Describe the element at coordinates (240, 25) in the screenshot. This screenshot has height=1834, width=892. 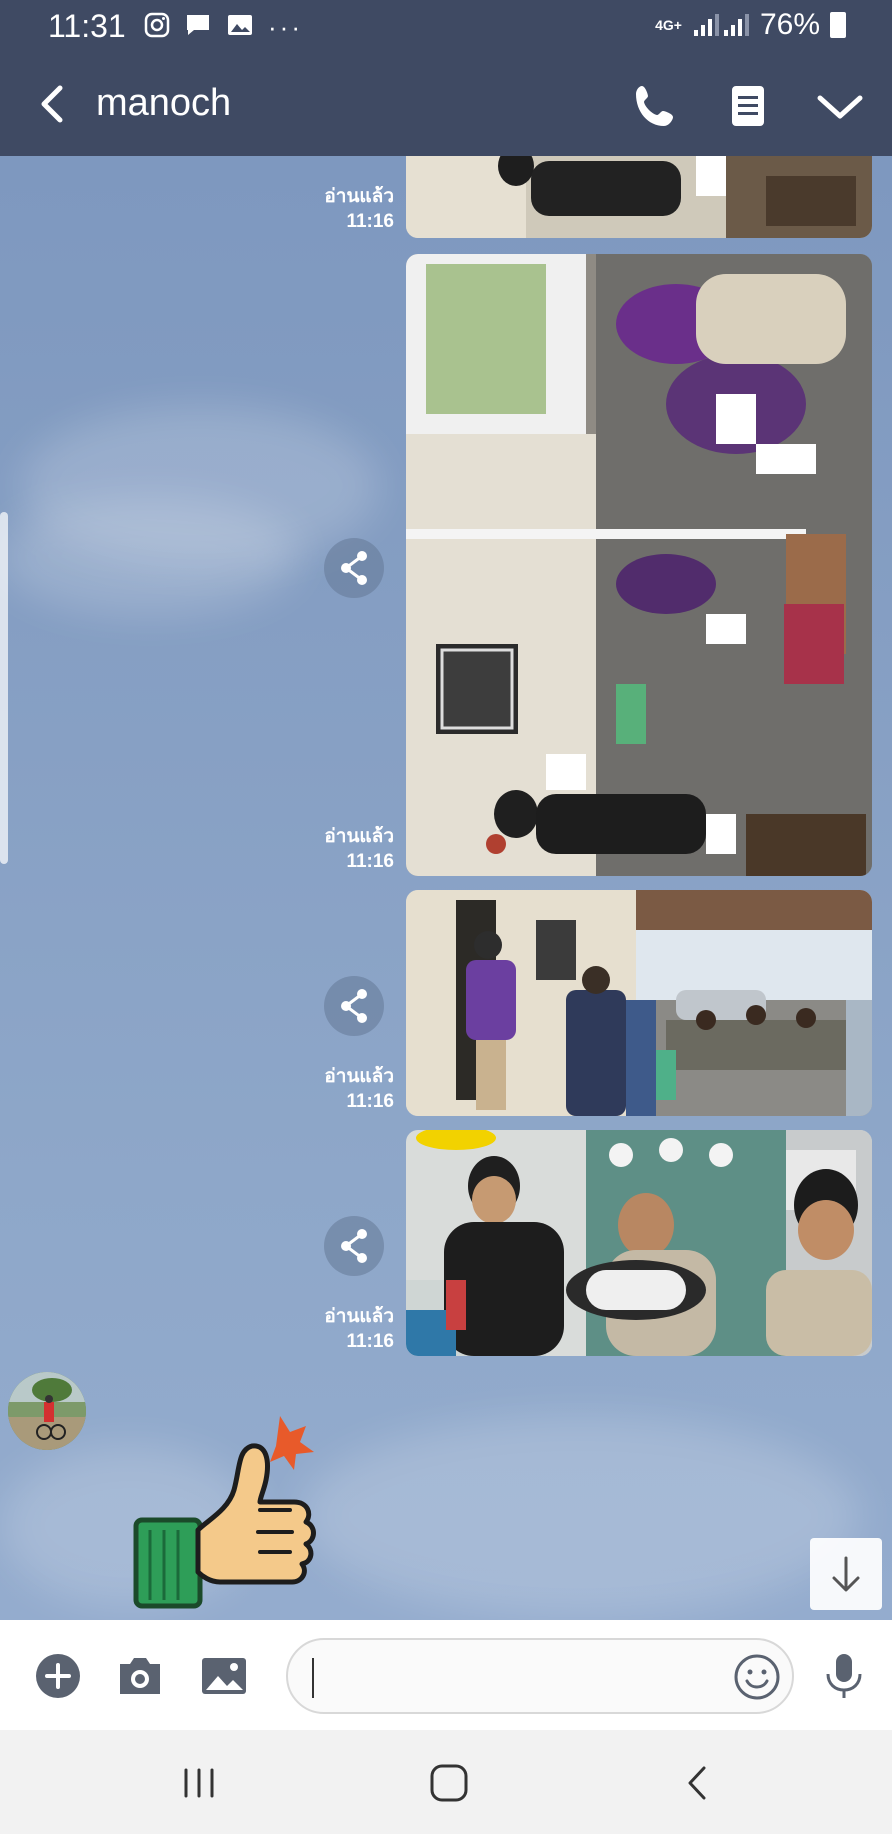
I see `image-icon` at that location.